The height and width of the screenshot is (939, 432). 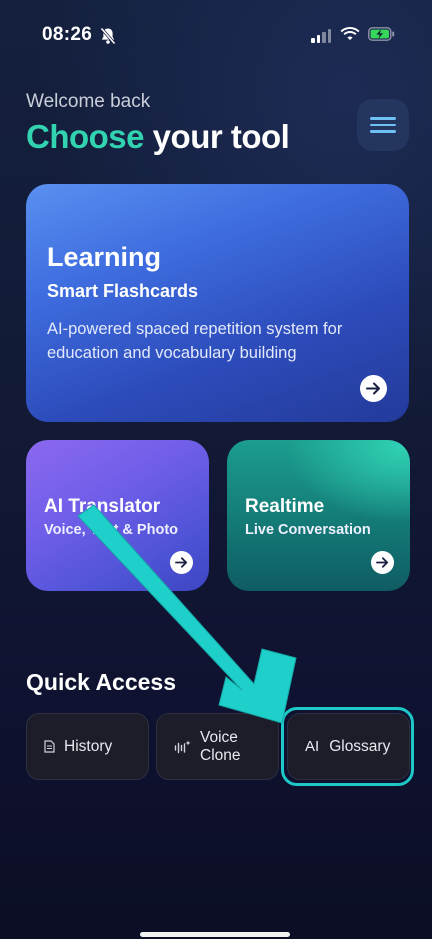 What do you see at coordinates (347, 746) in the screenshot?
I see `glossary-highlight-box` at bounding box center [347, 746].